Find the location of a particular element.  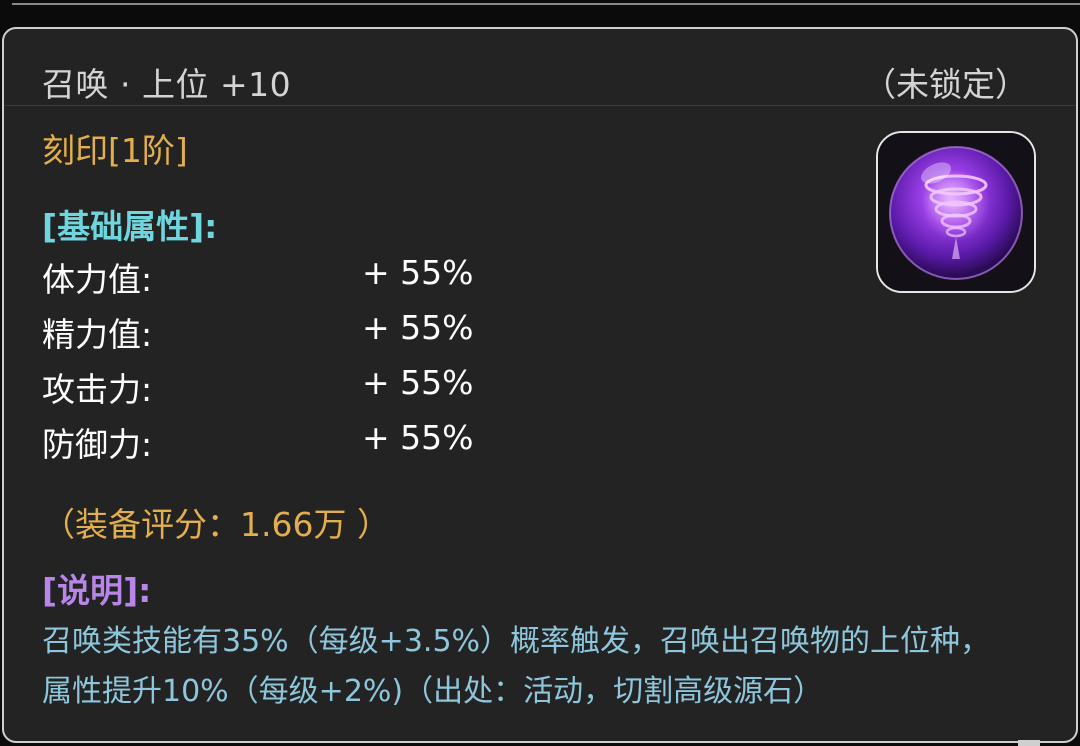

item-icon-frame is located at coordinates (956, 212).